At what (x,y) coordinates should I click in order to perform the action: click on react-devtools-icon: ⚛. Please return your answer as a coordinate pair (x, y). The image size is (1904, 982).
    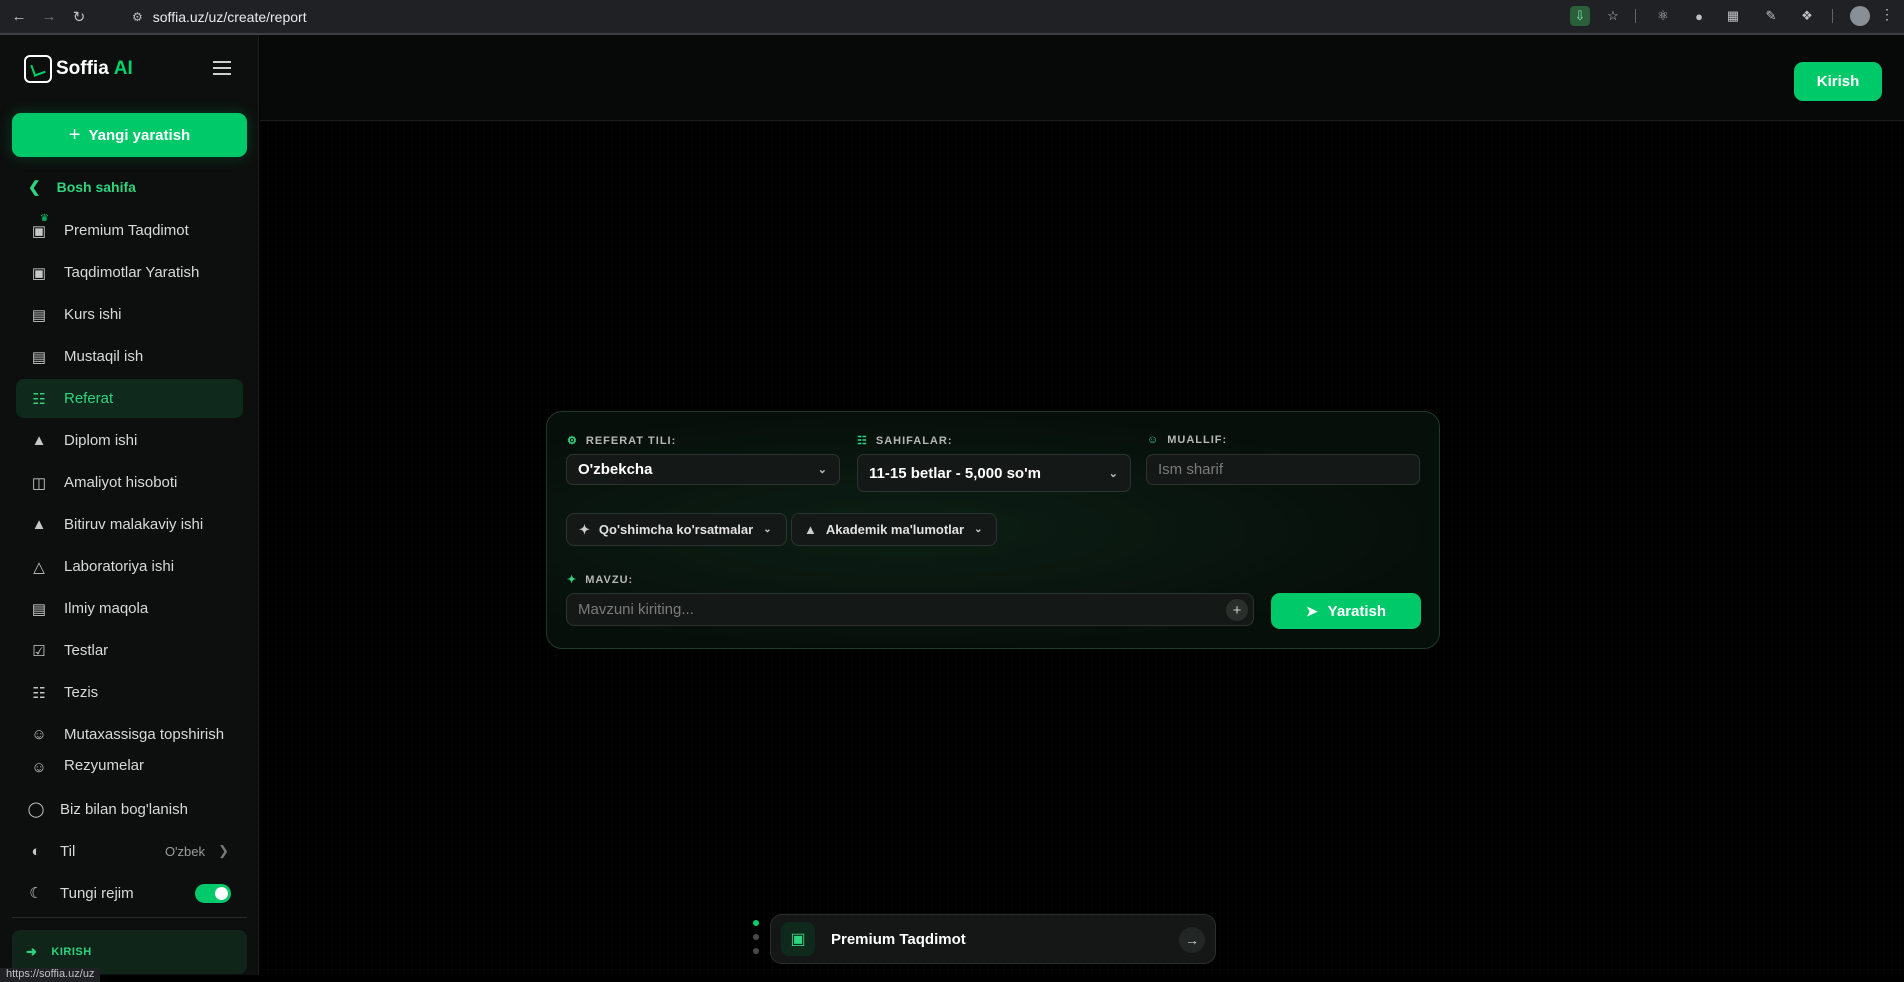
    Looking at the image, I should click on (1663, 16).